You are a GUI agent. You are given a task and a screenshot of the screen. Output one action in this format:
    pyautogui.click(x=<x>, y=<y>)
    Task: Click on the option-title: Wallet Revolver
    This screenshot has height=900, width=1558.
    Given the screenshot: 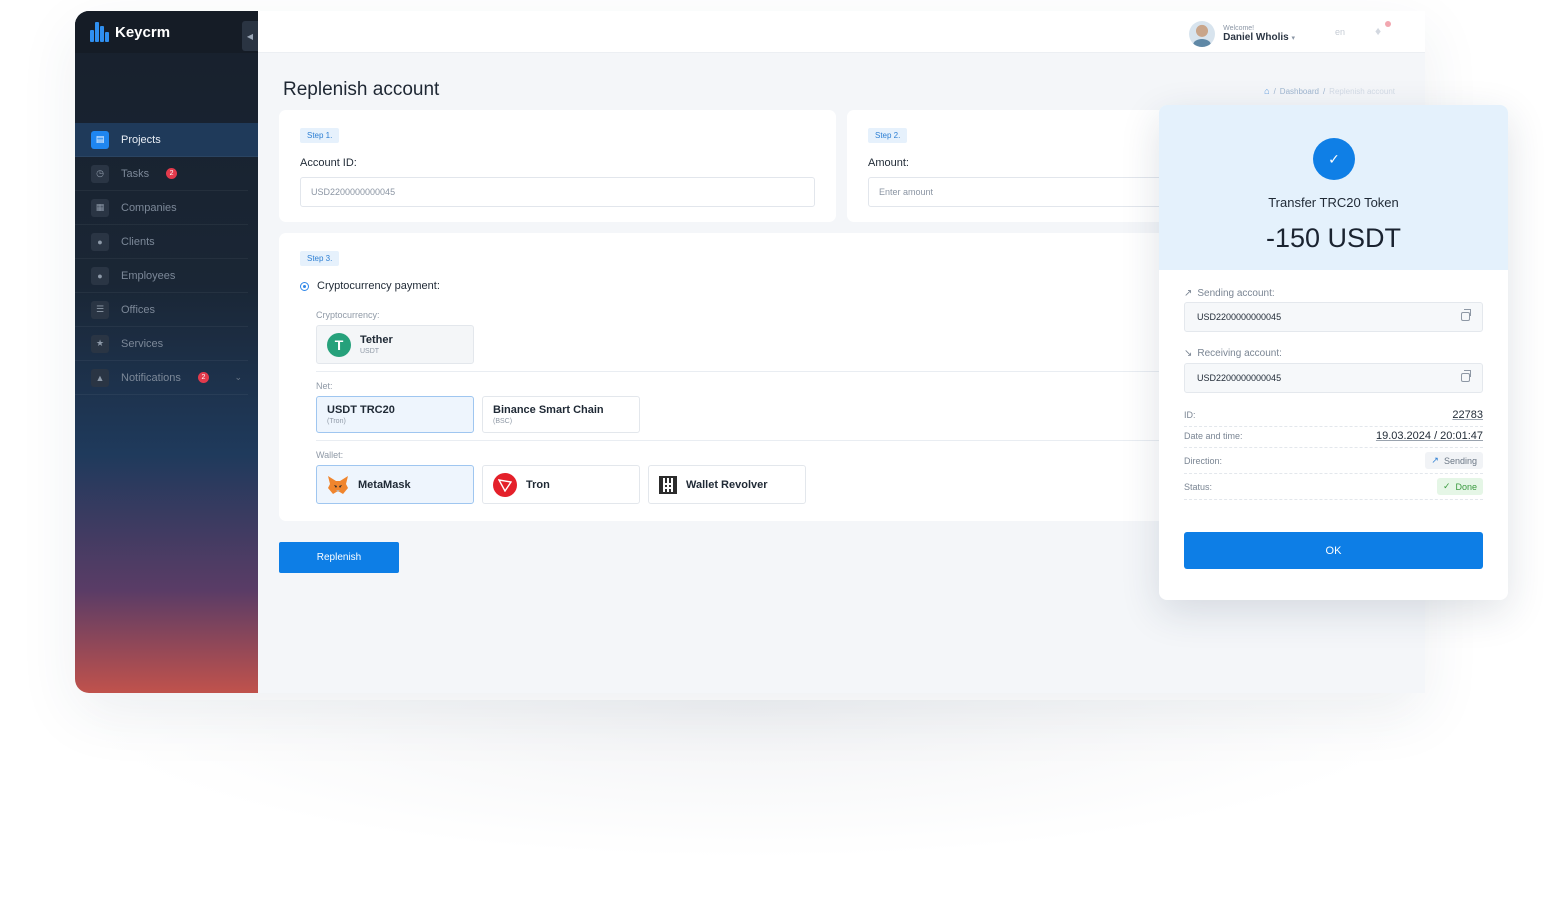 What is the action you would take?
    pyautogui.click(x=727, y=484)
    